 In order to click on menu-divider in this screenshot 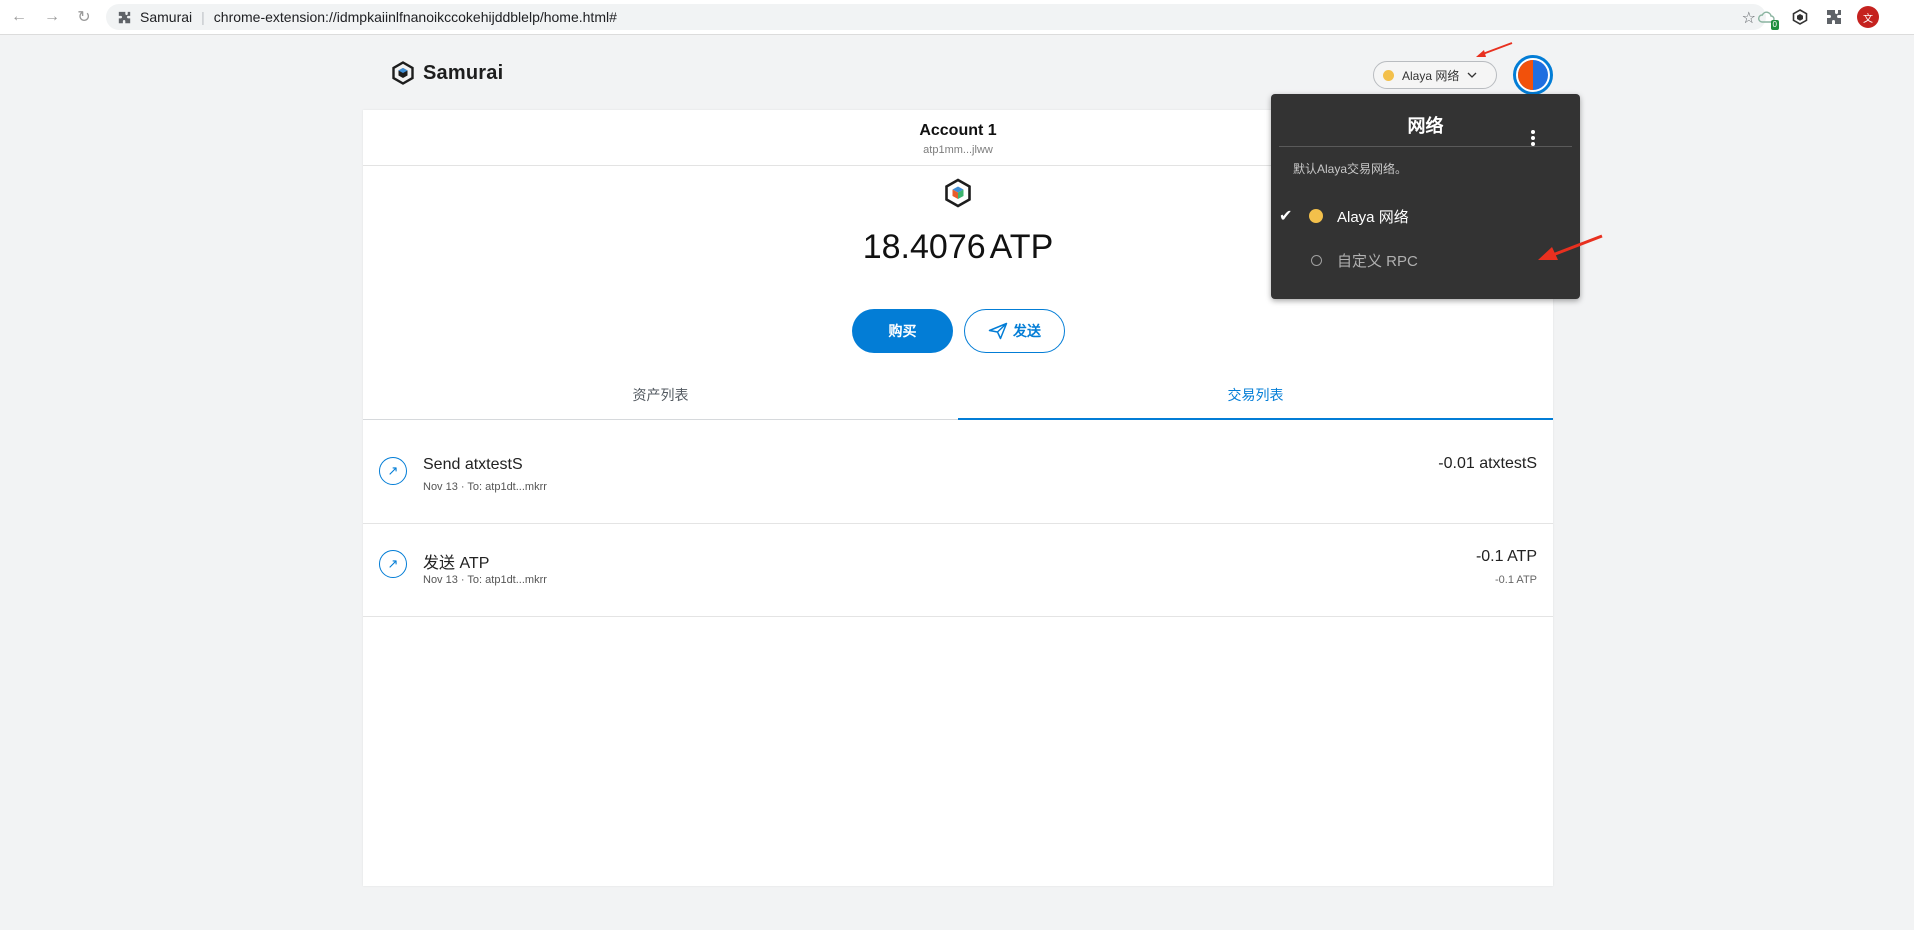, I will do `click(1425, 146)`.